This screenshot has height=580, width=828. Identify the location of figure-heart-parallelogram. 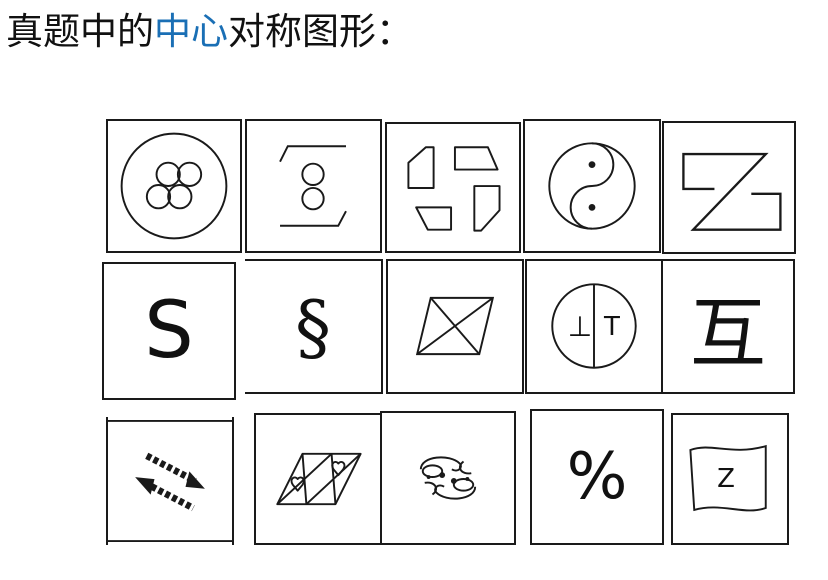
(318, 479).